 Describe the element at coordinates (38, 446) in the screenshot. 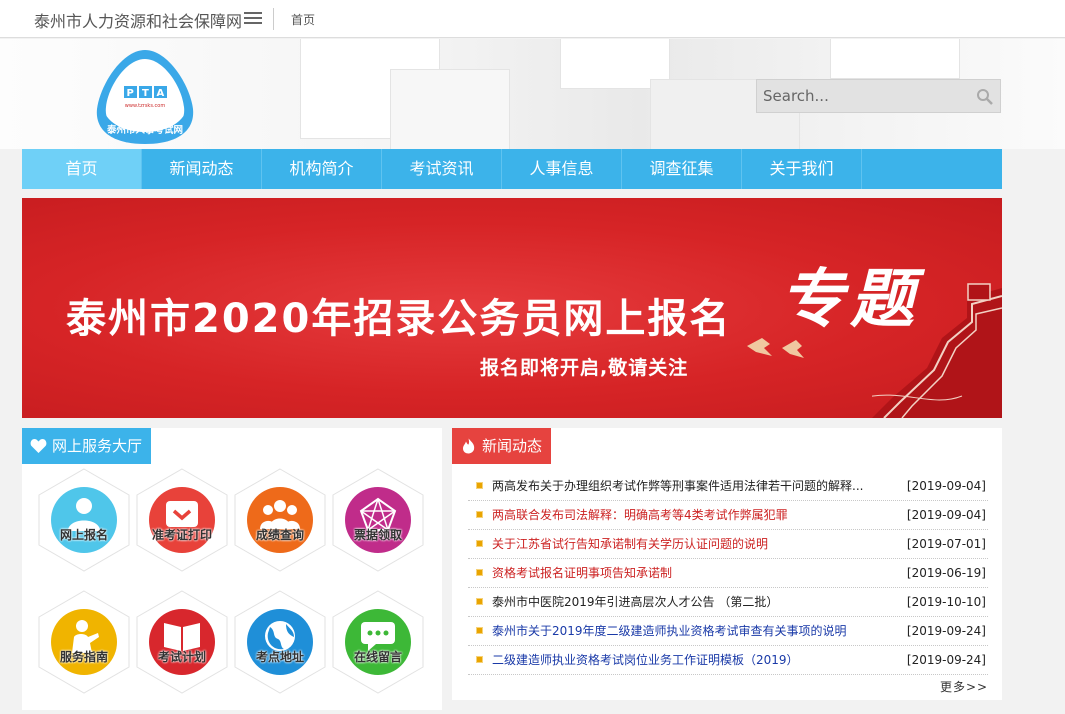

I see `heart-icon` at that location.